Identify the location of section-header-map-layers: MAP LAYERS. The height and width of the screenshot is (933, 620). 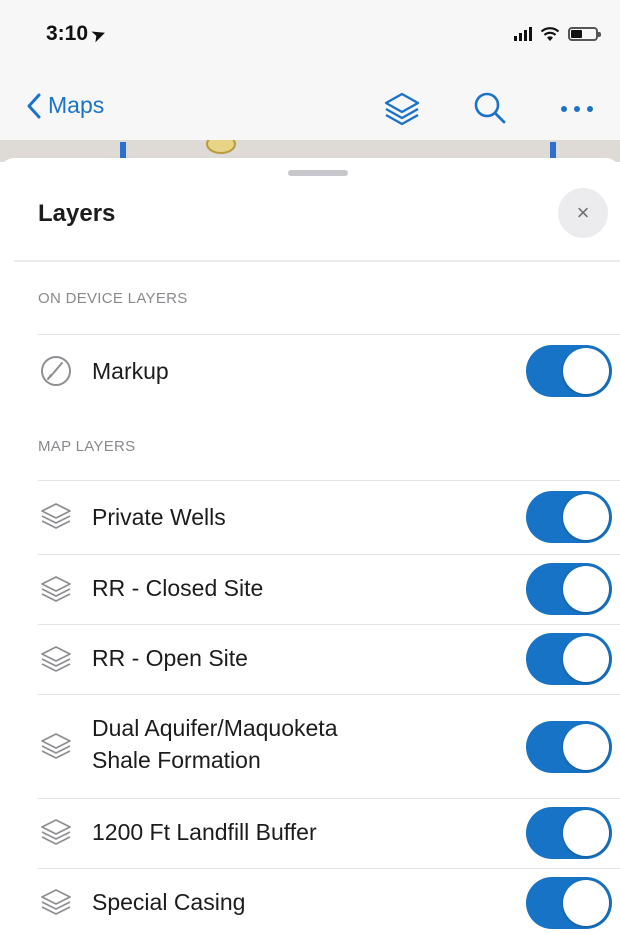
(87, 446).